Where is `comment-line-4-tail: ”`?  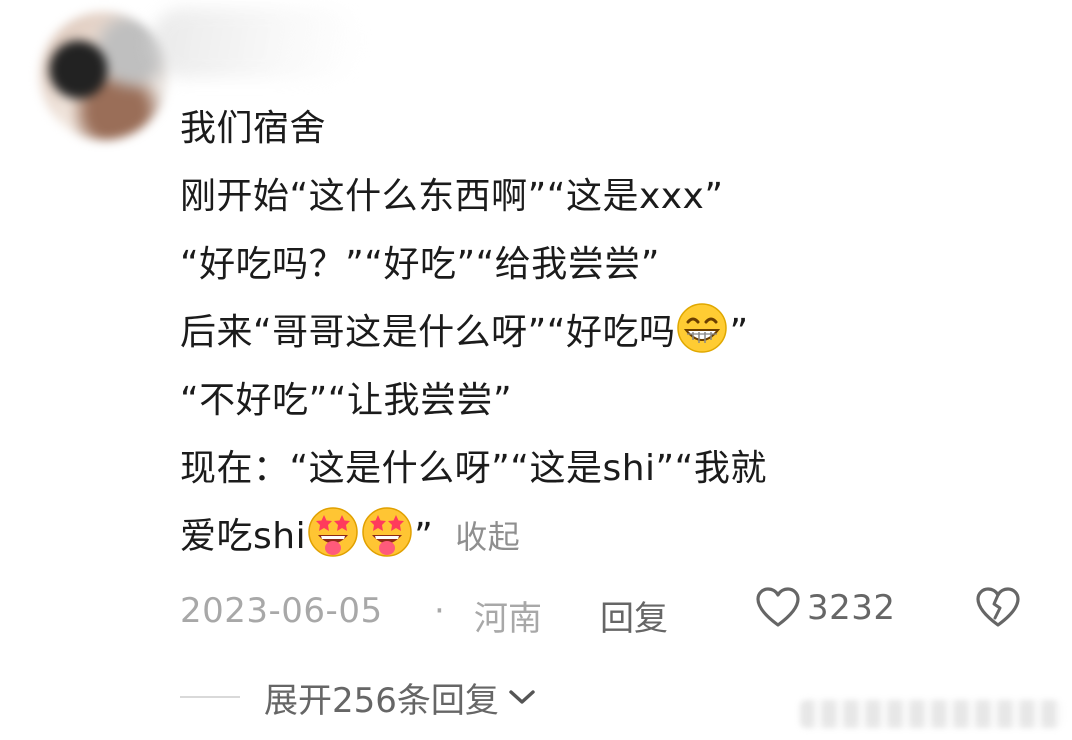 comment-line-4-tail: ” is located at coordinates (739, 332).